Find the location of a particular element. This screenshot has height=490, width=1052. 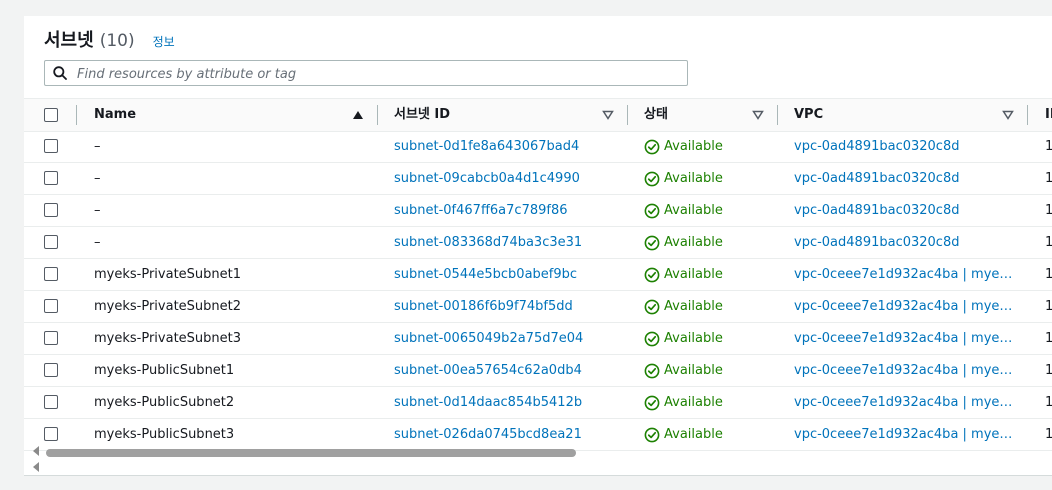

subnet-id-link: subnet-09cabcb0a4d1c4990 is located at coordinates (509, 178).